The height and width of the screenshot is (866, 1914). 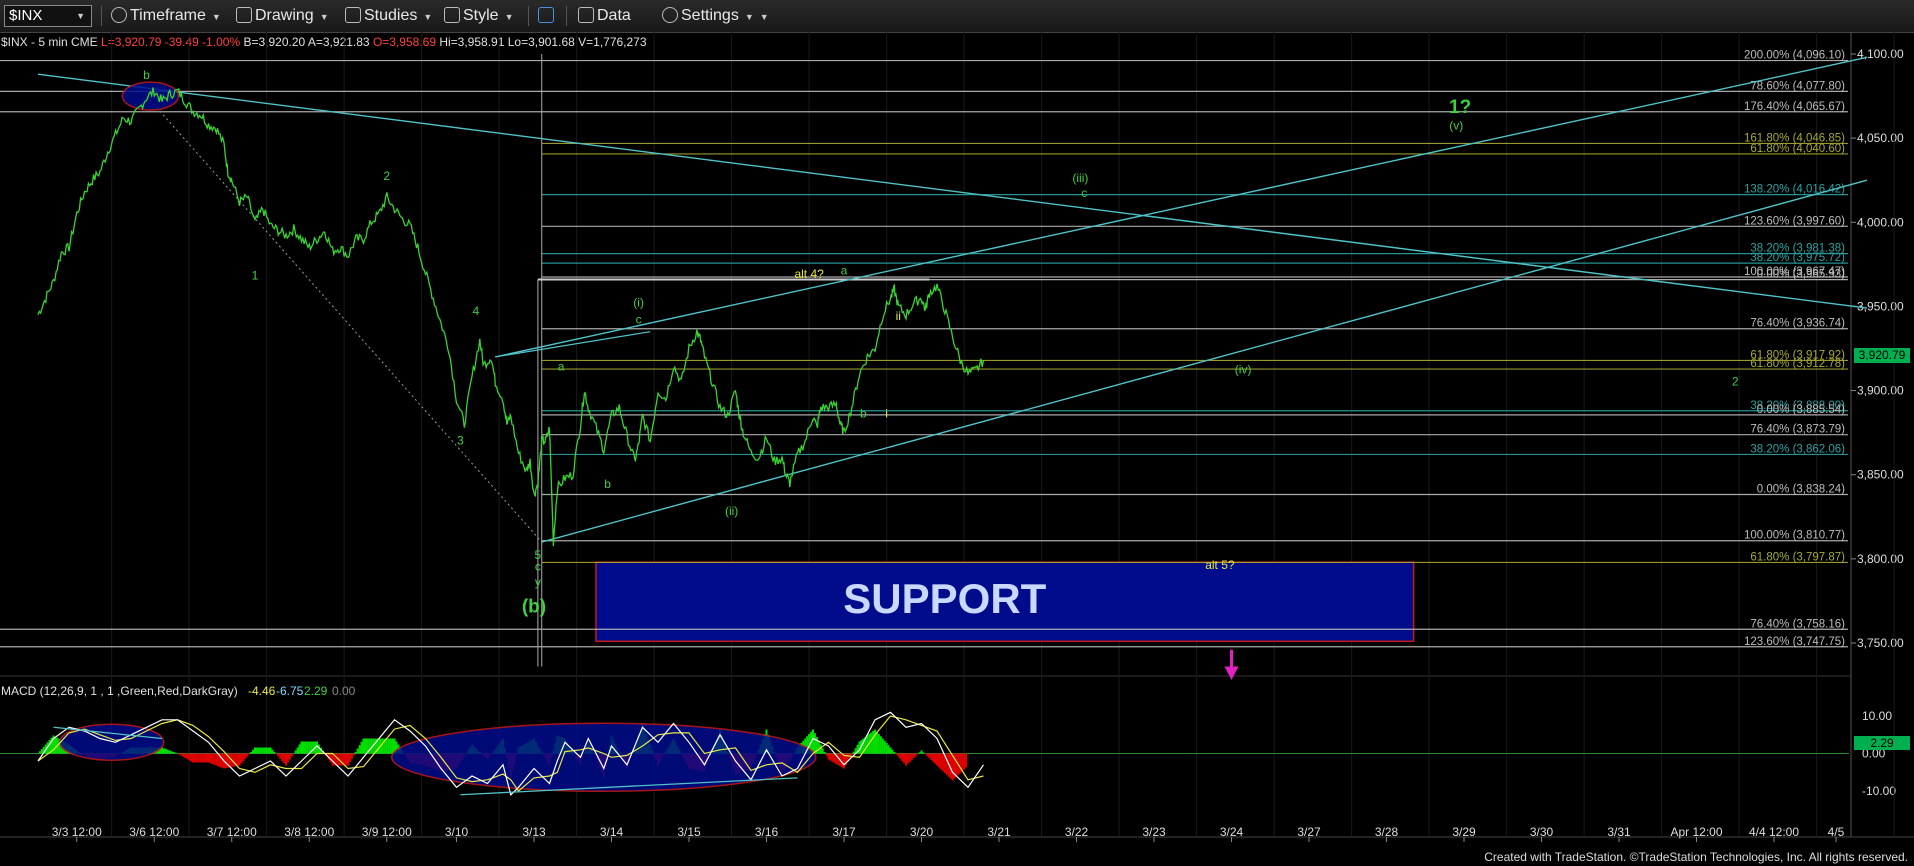 What do you see at coordinates (1077, 832) in the screenshot?
I see `x-tick-label: 3/22` at bounding box center [1077, 832].